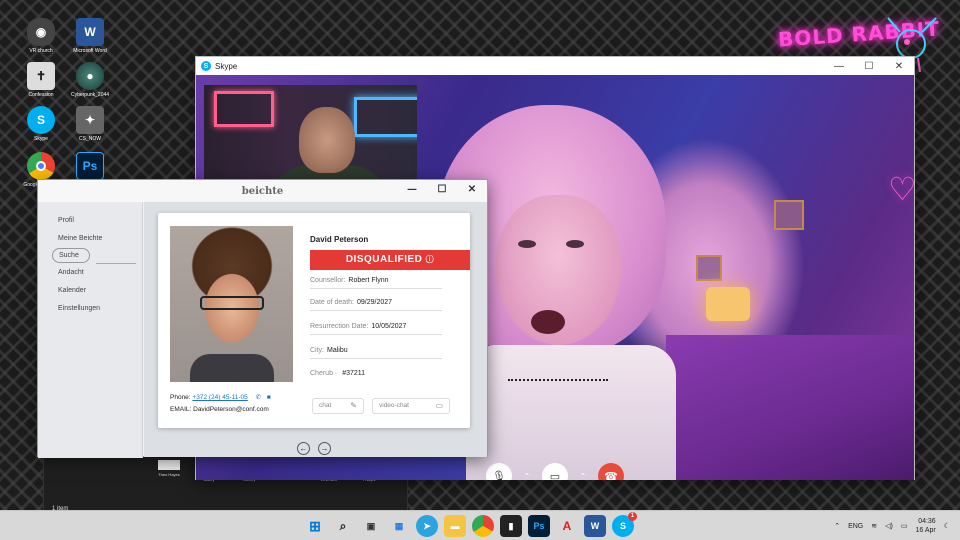 The height and width of the screenshot is (540, 960). Describe the element at coordinates (427, 526) in the screenshot. I see `telegram-icon: ➤` at that location.